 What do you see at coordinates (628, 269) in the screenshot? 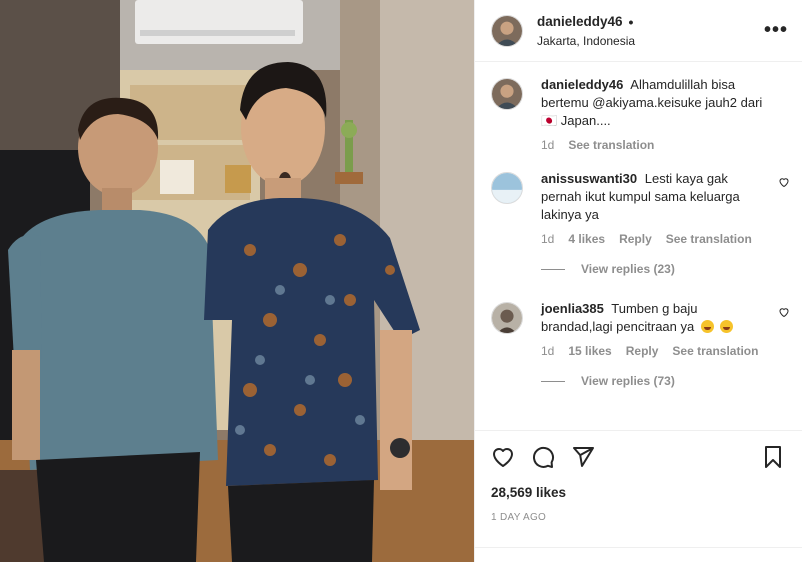
I see `view-replies-label: View replies (23)` at bounding box center [628, 269].